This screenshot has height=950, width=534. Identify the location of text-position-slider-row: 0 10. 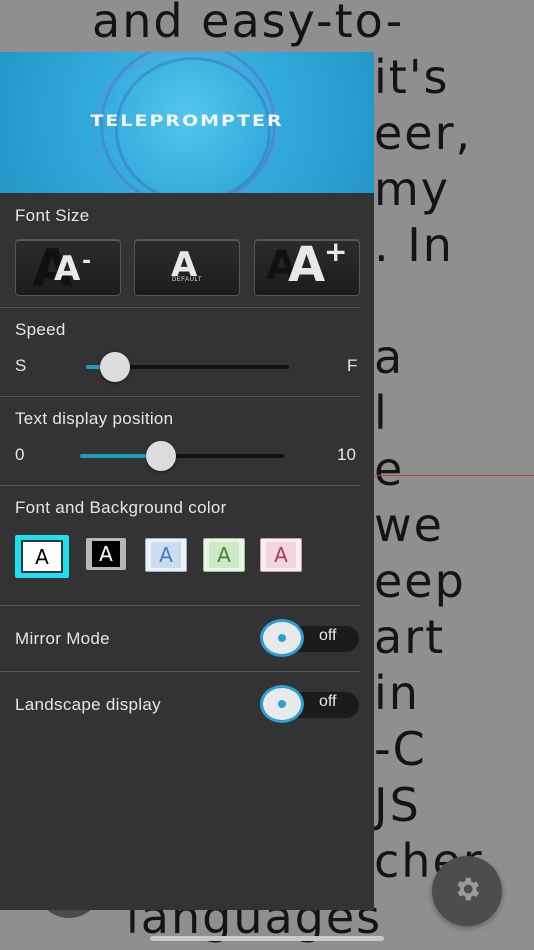
(187, 456).